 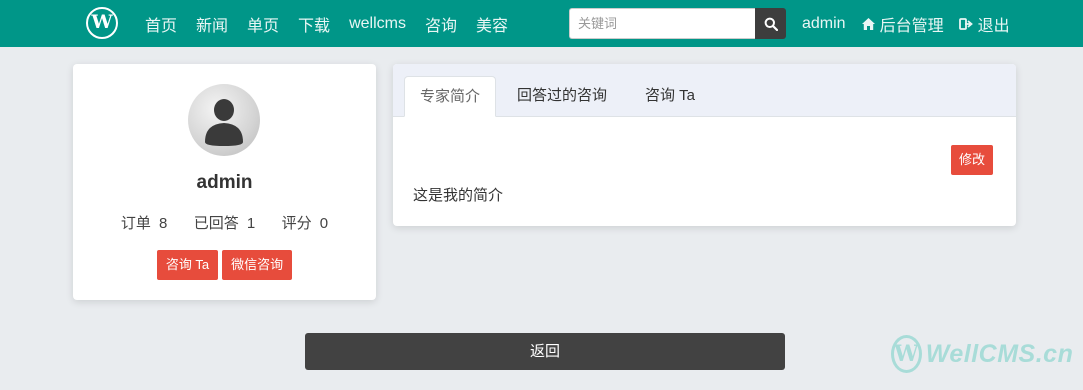 I want to click on orders-label: 订单, so click(x=135, y=223).